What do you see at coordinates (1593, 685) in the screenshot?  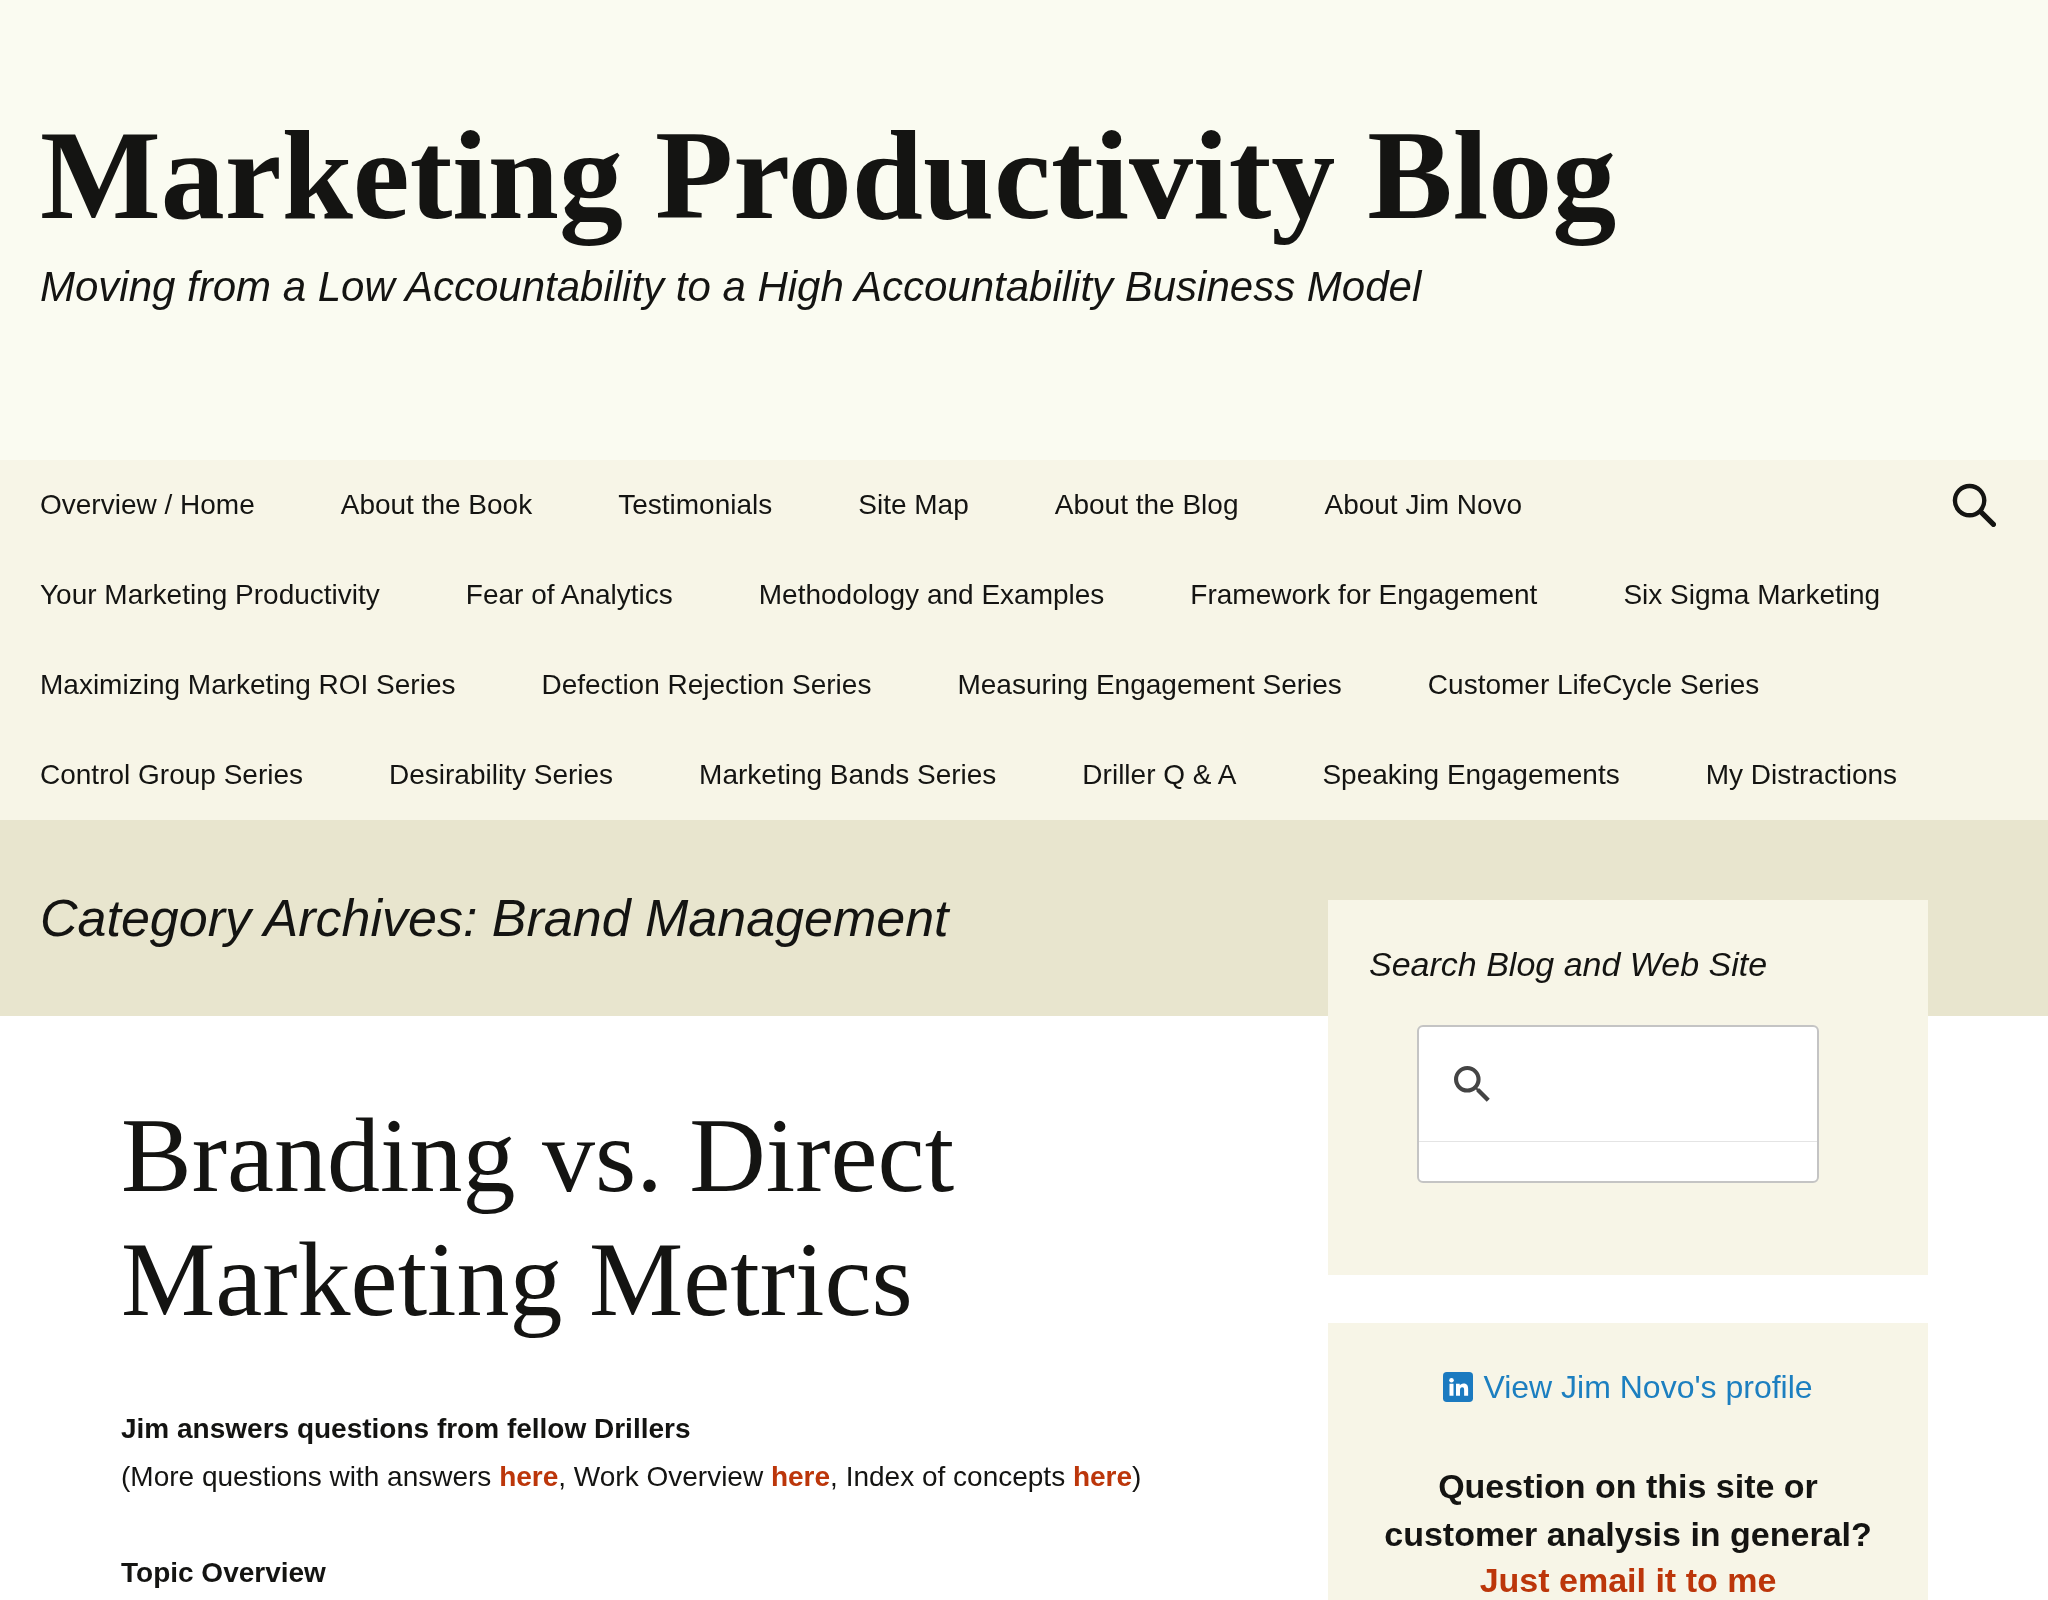 I see `nav-link: Customer LifeCycle Series` at bounding box center [1593, 685].